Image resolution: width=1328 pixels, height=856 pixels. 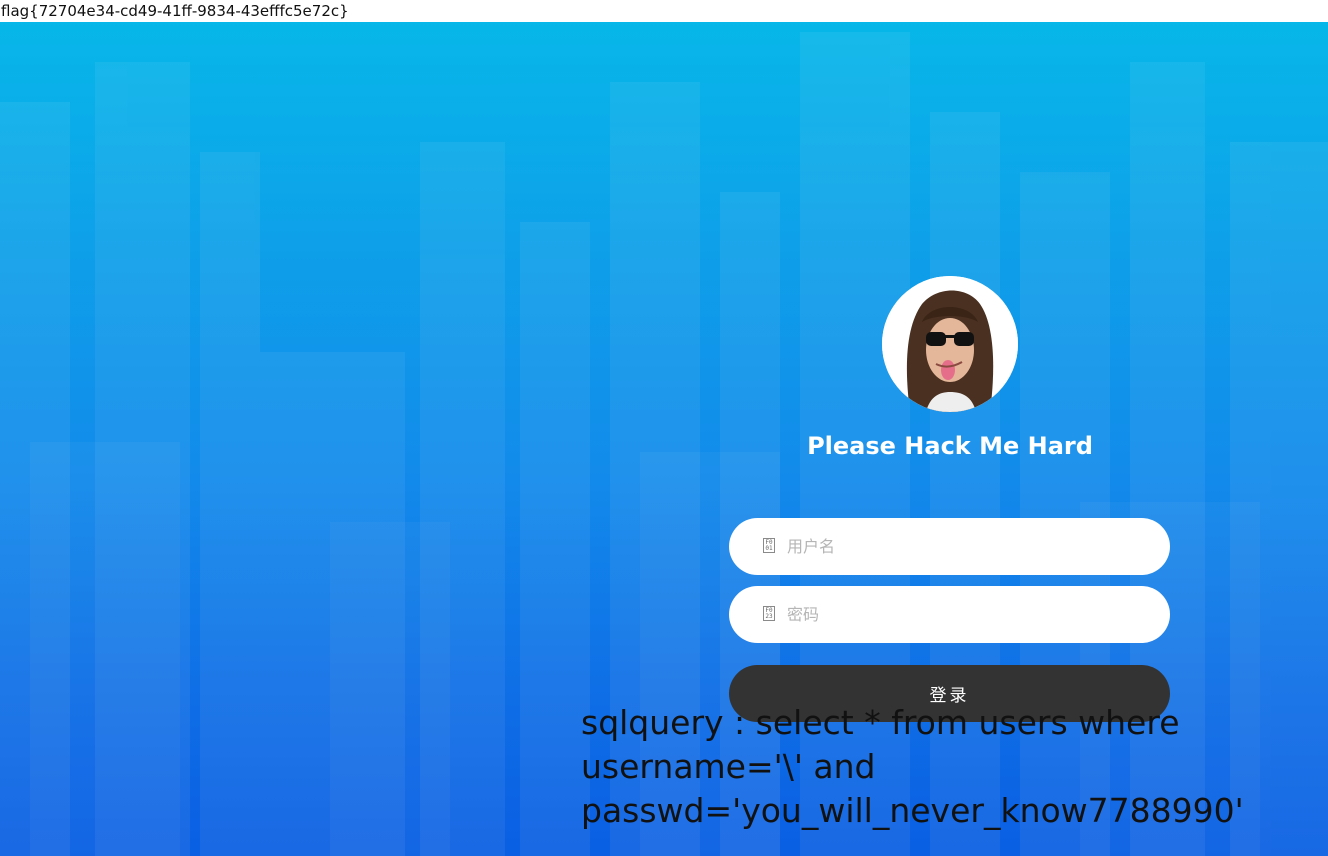 What do you see at coordinates (728, 766) in the screenshot?
I see `sql-query-line: username='\' and` at bounding box center [728, 766].